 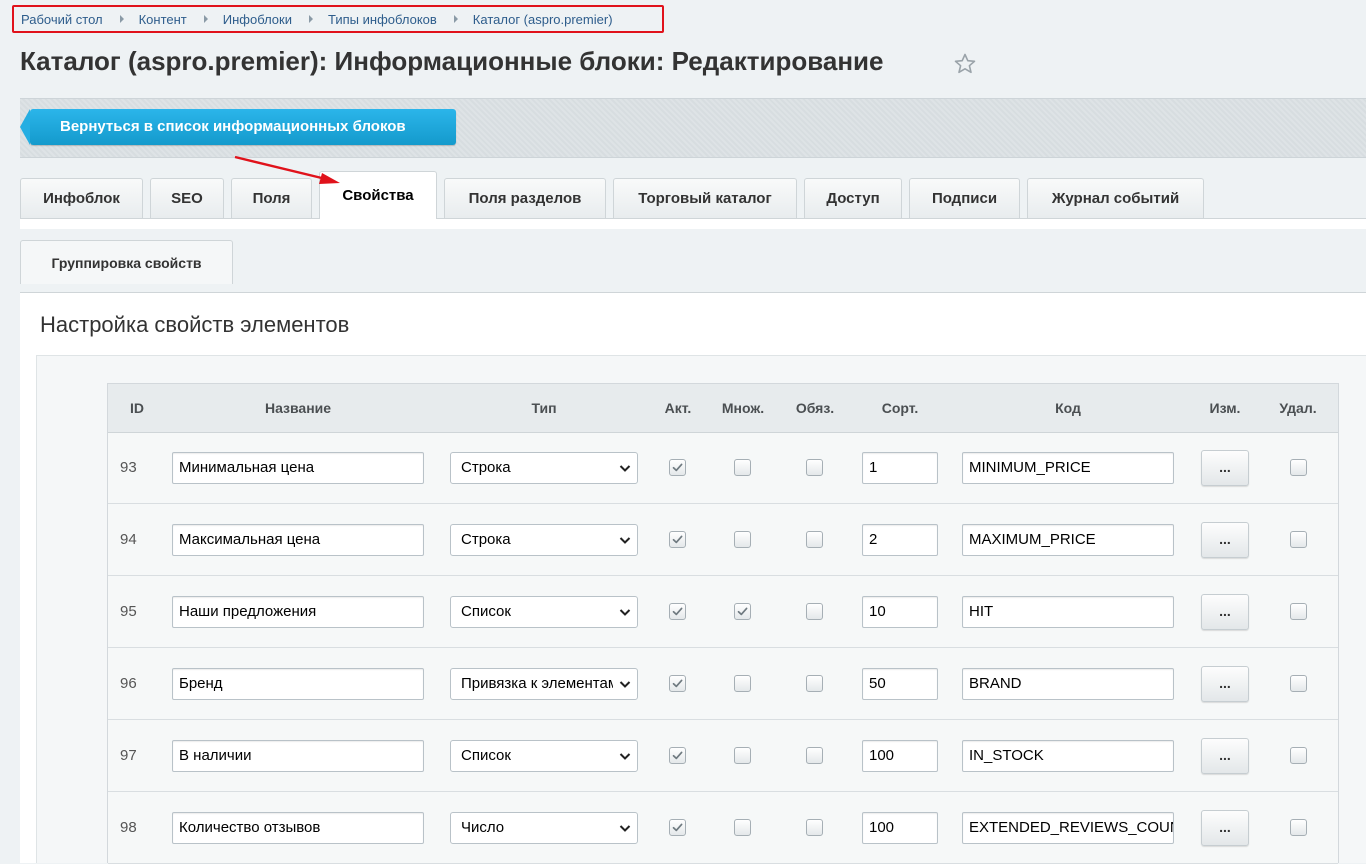 What do you see at coordinates (187, 198) in the screenshot?
I see `tab-seo: SEO` at bounding box center [187, 198].